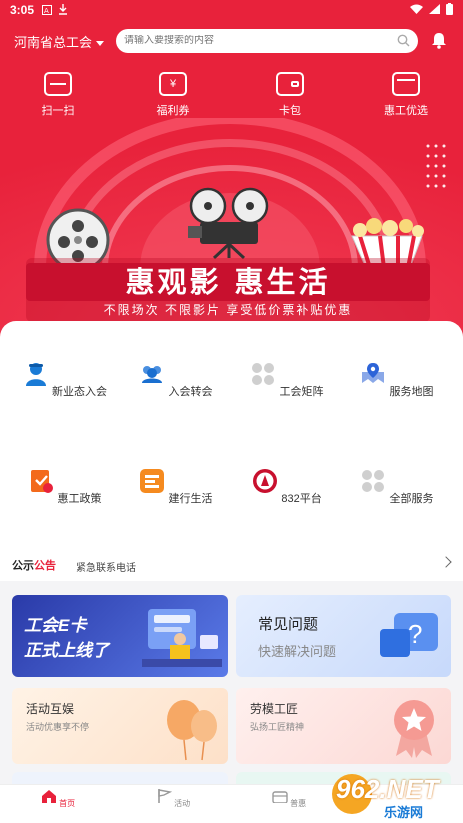  What do you see at coordinates (182, 638) in the screenshot?
I see `ecard-illustration` at bounding box center [182, 638].